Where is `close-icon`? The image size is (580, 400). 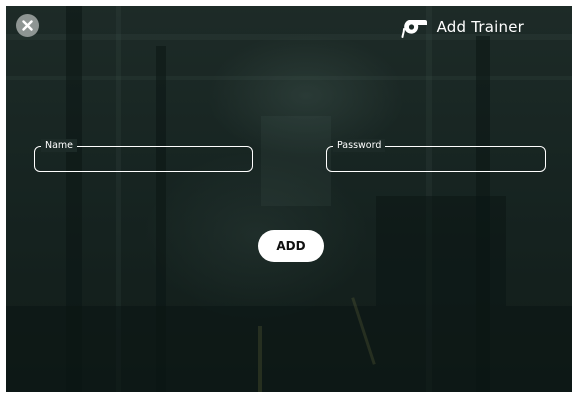
close-icon is located at coordinates (27, 25).